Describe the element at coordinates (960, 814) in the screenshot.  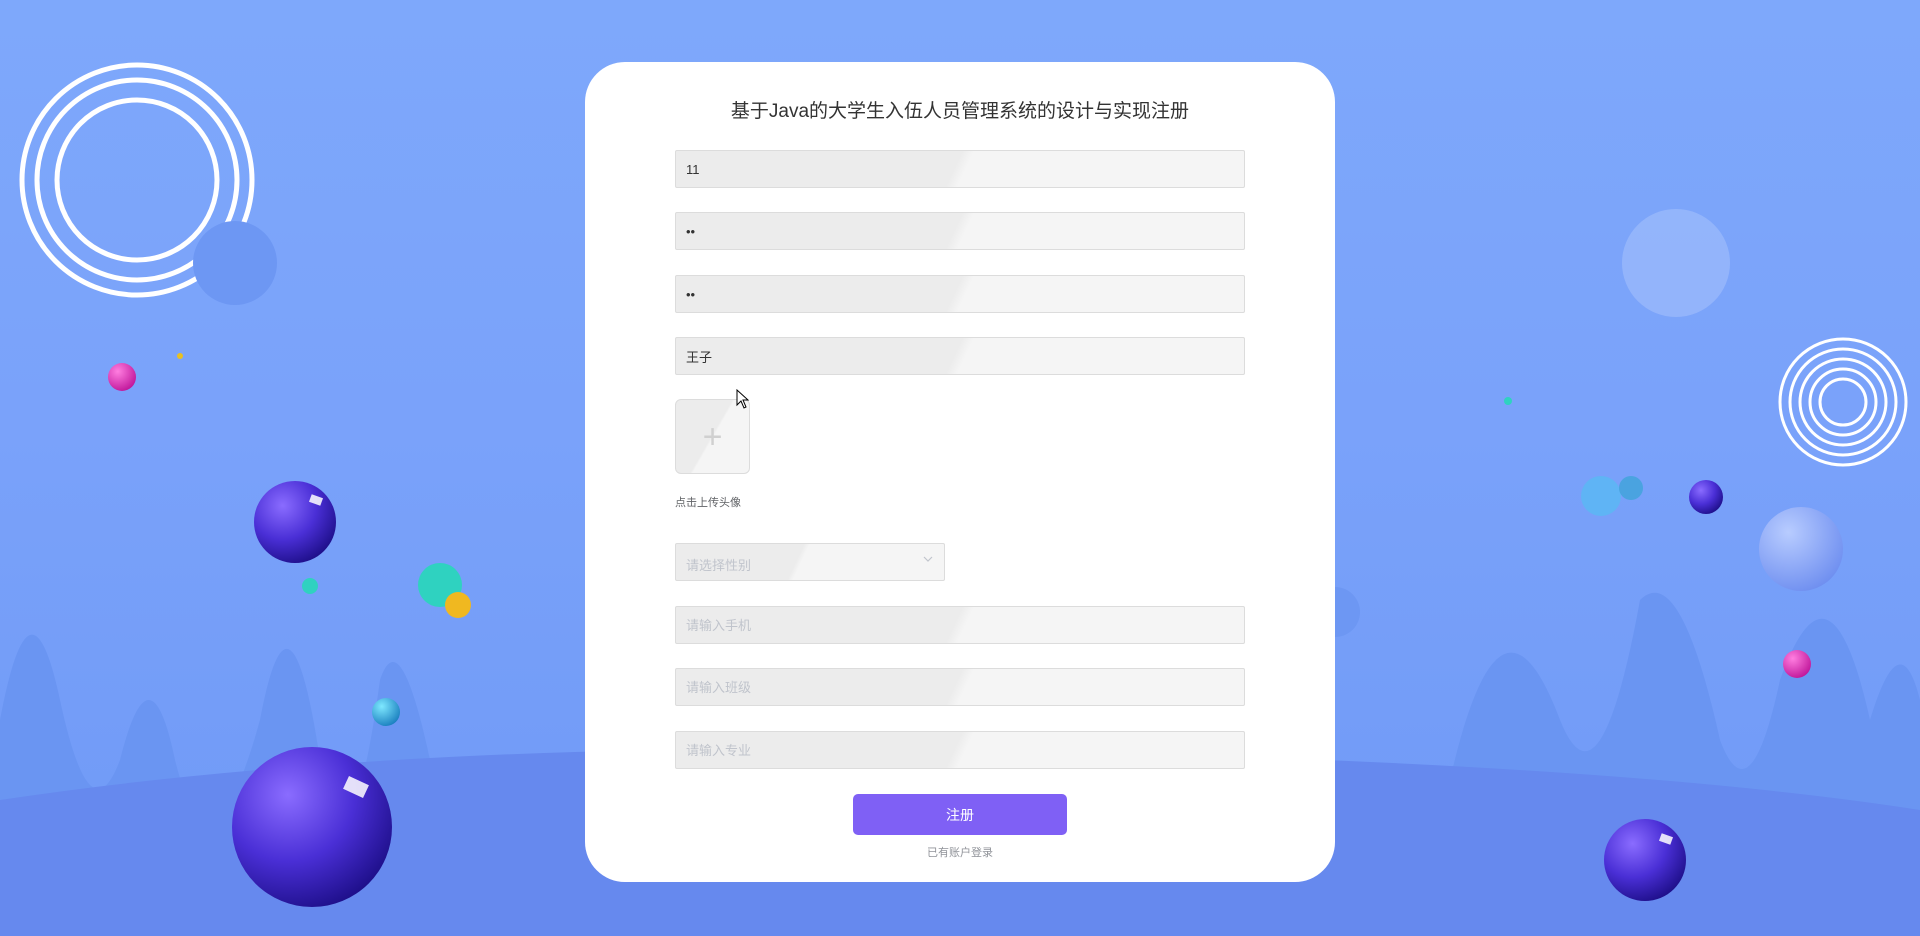
I see `register-button: 注册` at that location.